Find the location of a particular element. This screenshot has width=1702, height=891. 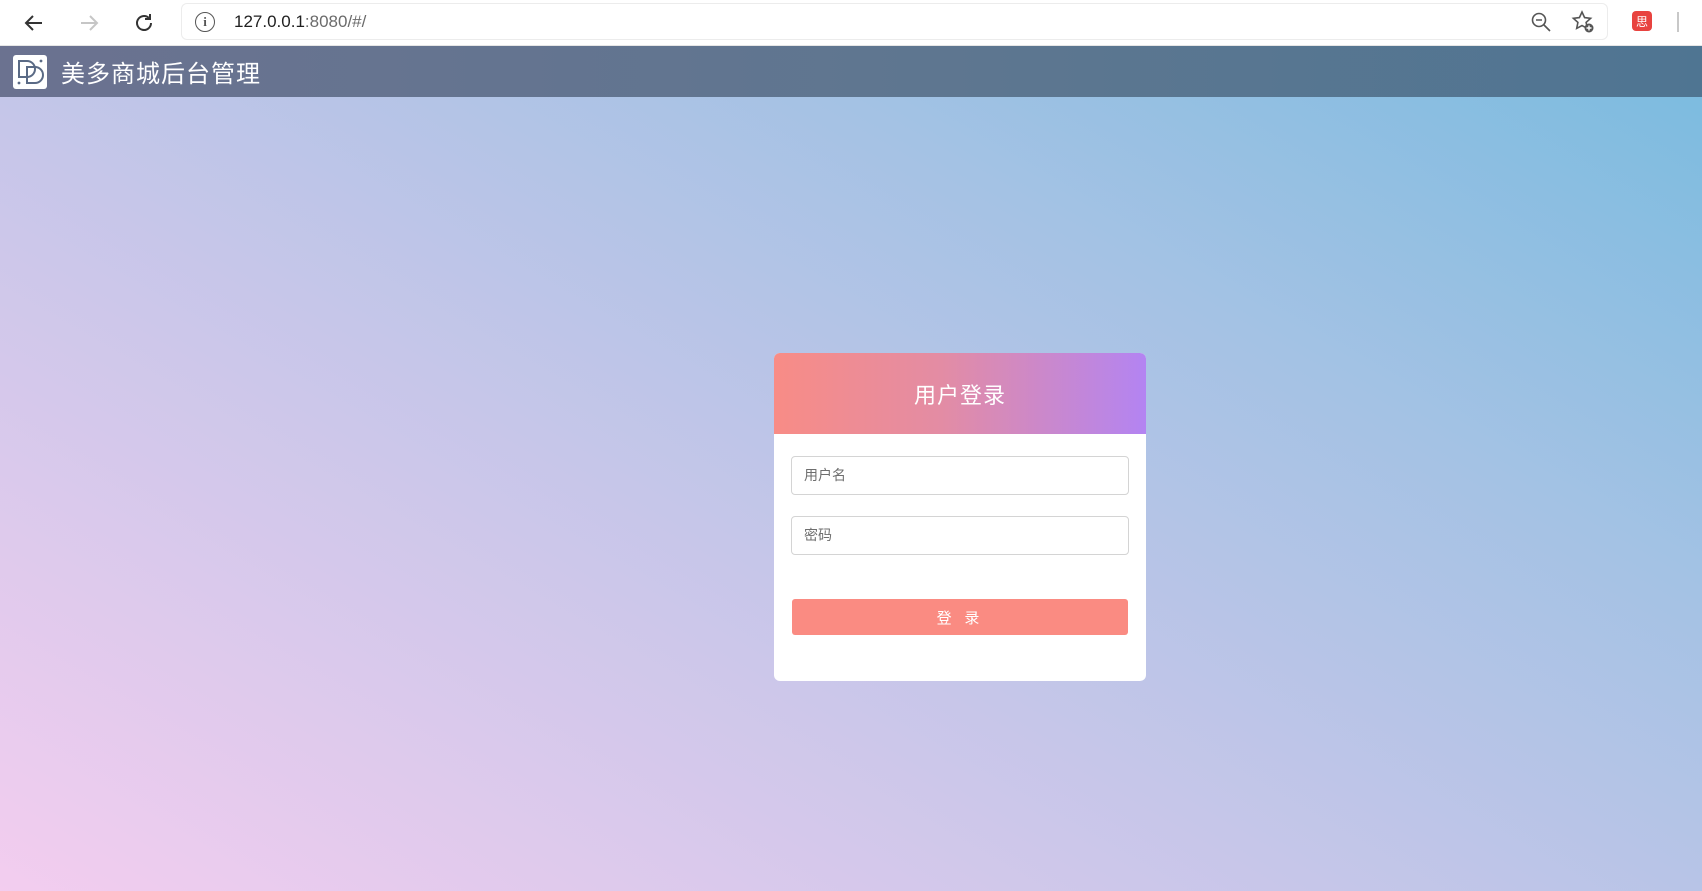

toolbar-divider is located at coordinates (1678, 22).